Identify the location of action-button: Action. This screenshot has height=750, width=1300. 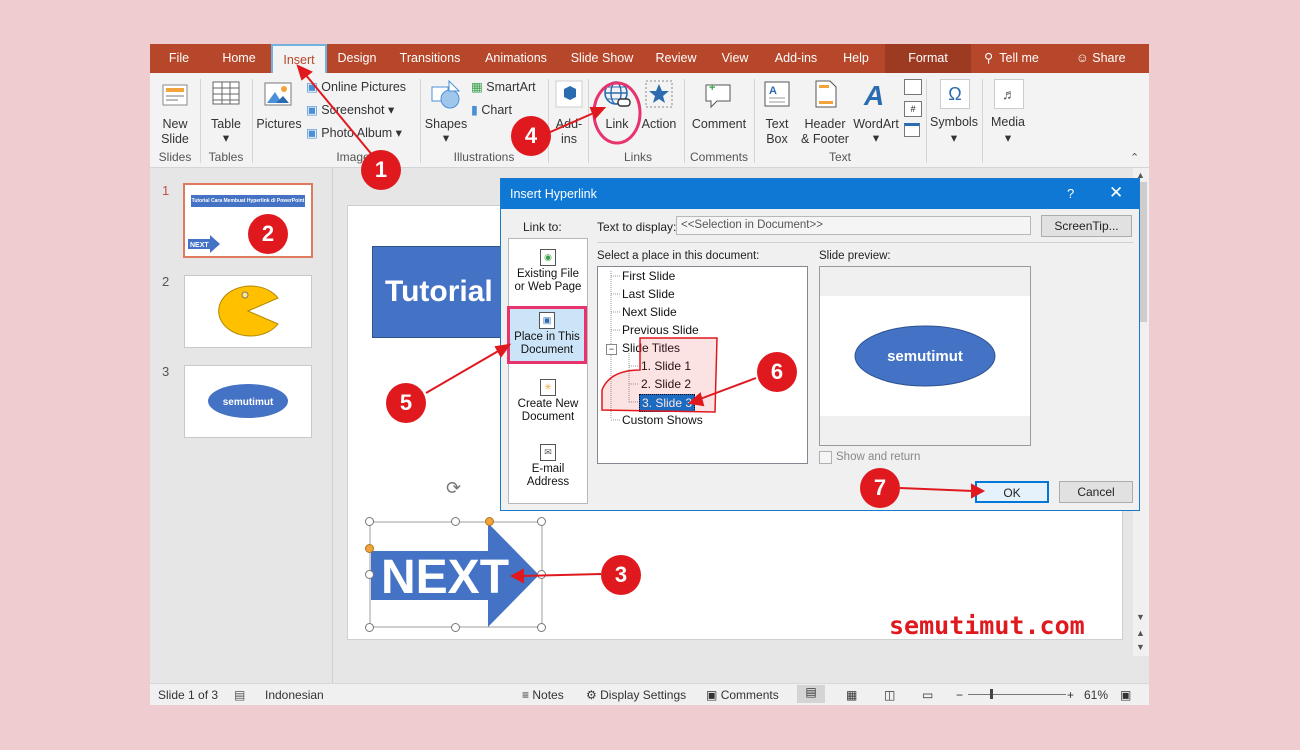
(659, 112).